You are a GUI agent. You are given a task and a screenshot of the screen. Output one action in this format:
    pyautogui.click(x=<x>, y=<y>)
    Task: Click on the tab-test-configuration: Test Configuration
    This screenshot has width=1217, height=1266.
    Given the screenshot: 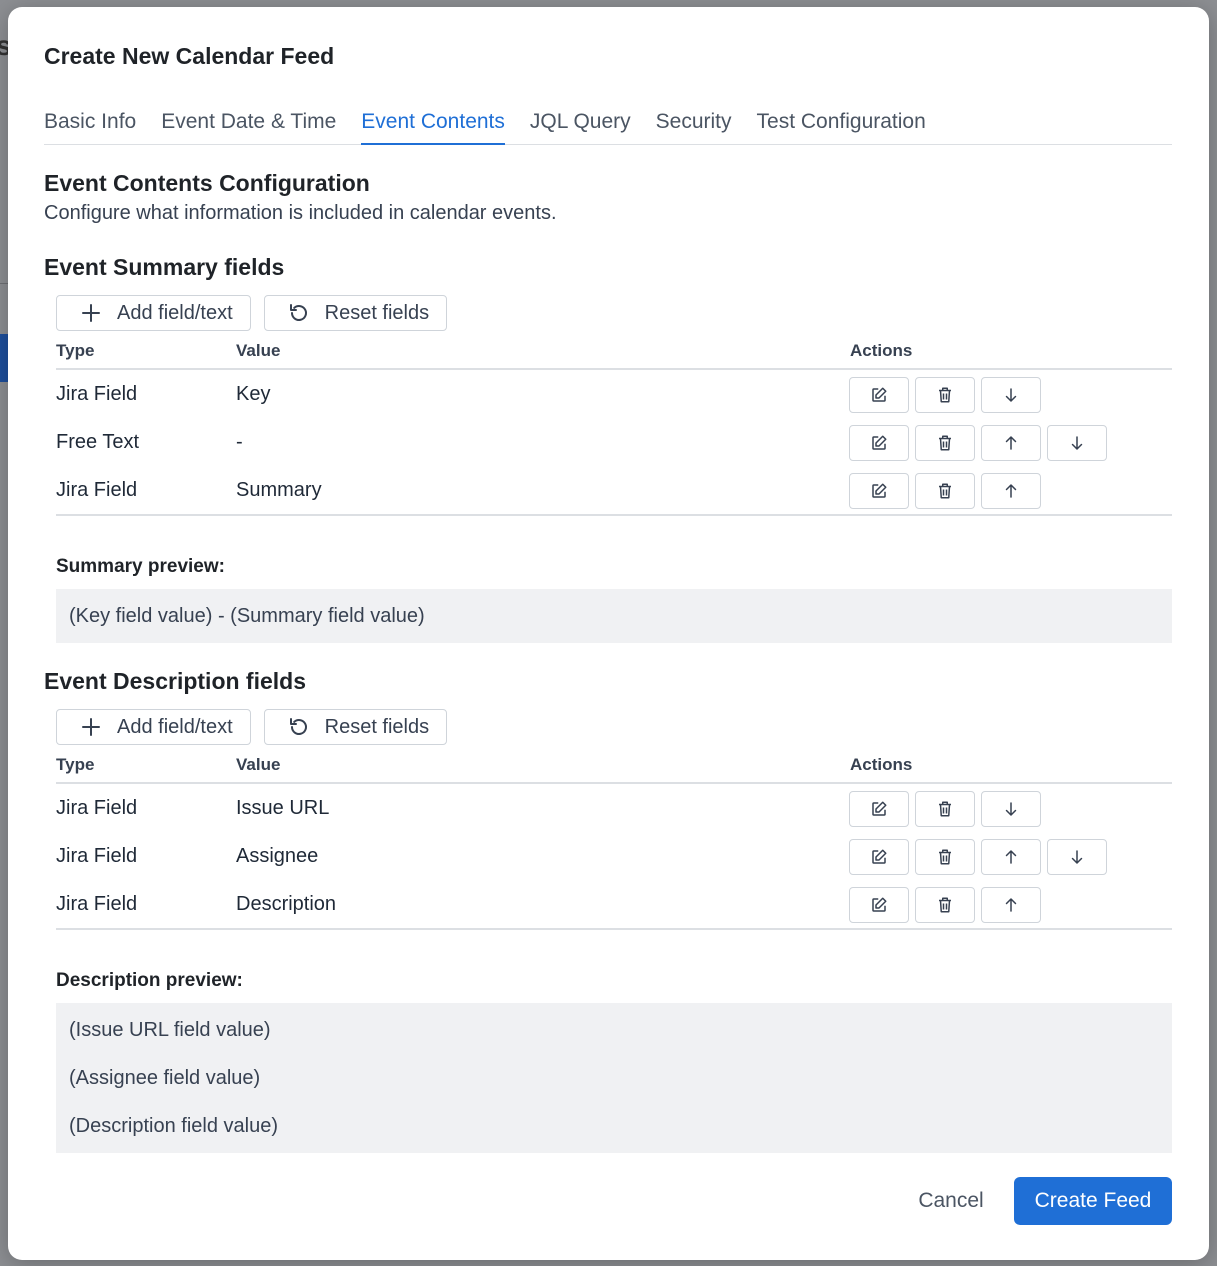 What is the action you would take?
    pyautogui.click(x=841, y=124)
    